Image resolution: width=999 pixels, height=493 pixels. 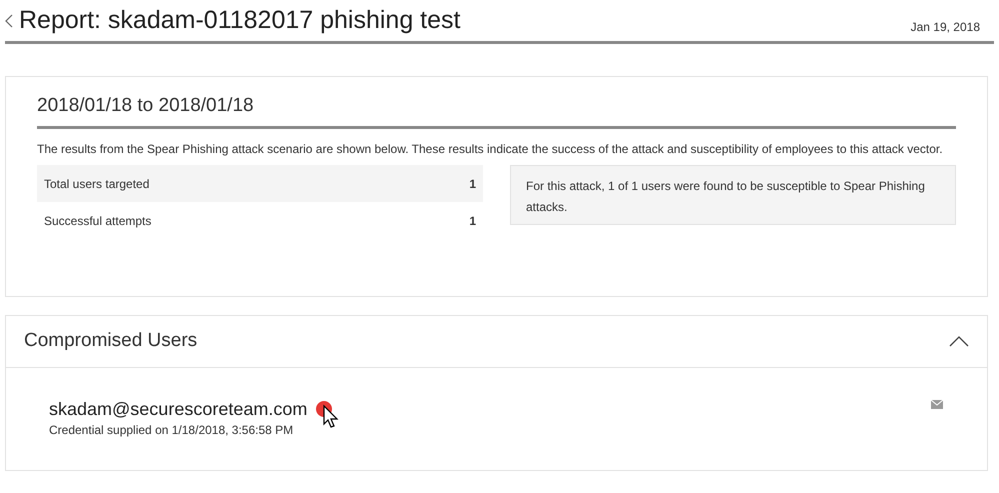 I want to click on collapse-button, so click(x=959, y=341).